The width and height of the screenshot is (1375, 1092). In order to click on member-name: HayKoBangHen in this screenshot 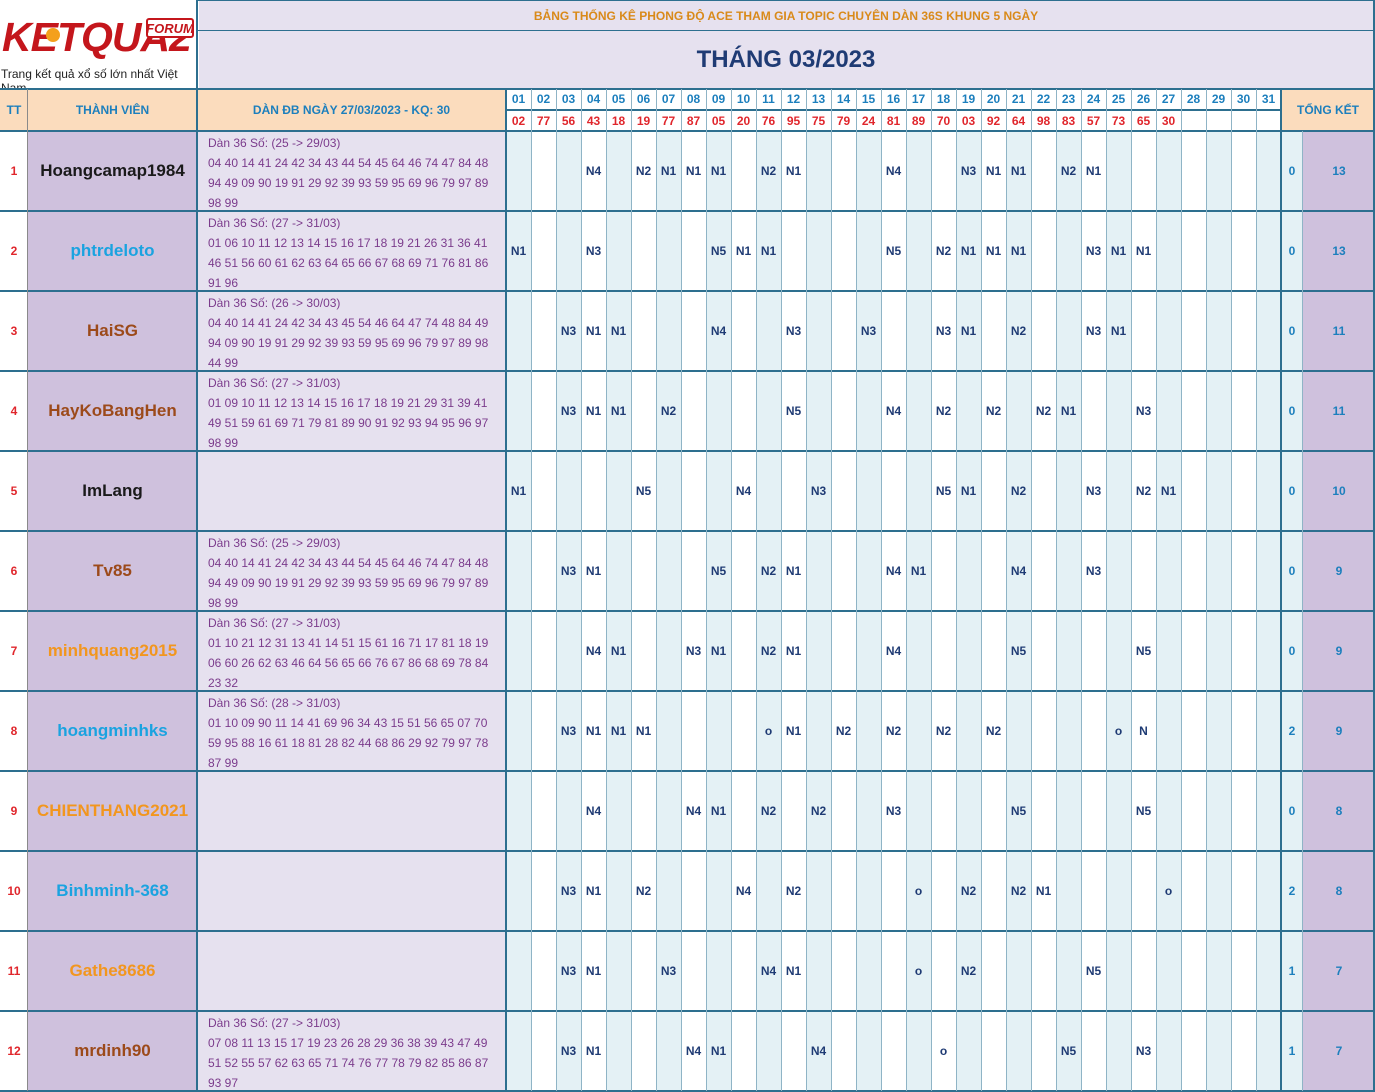, I will do `click(112, 411)`.